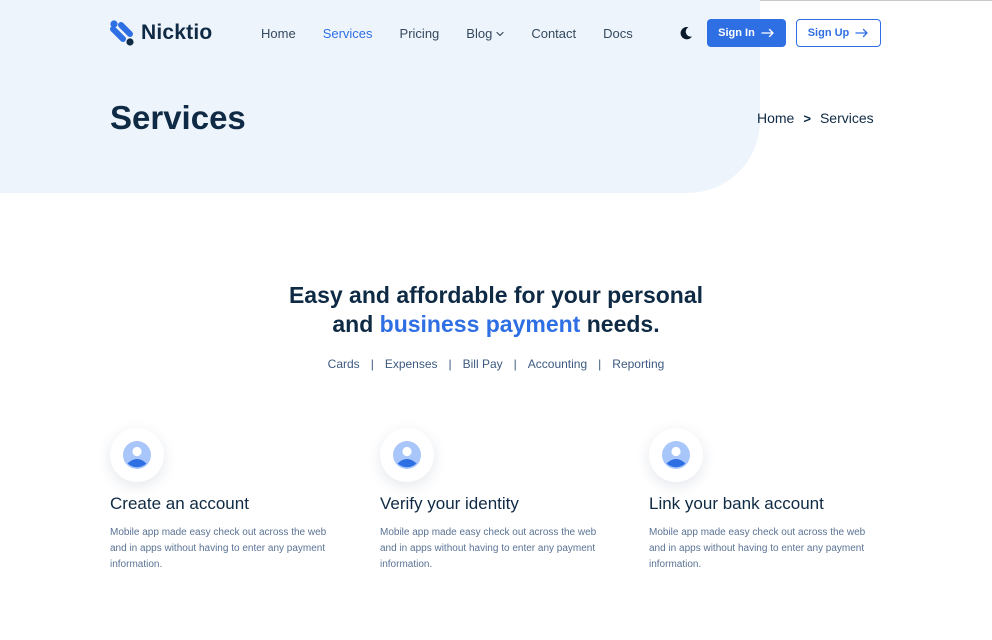 This screenshot has height=640, width=992. What do you see at coordinates (828, 33) in the screenshot?
I see `sign-up-label: Sign Up` at bounding box center [828, 33].